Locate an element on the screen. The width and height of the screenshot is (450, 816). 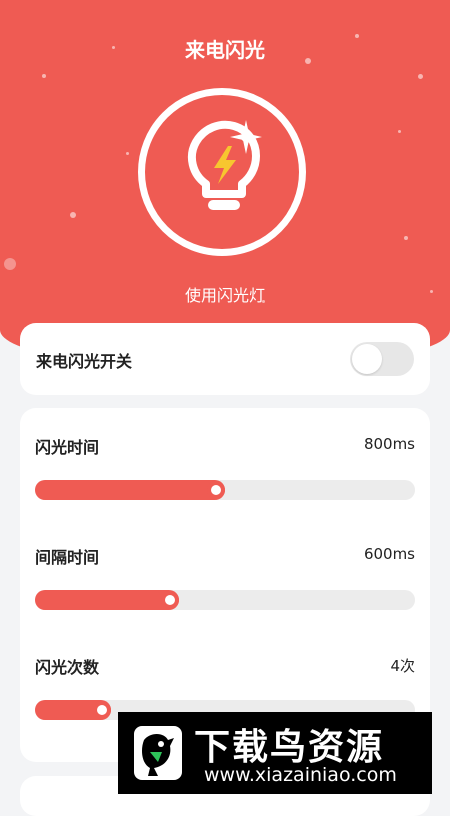
flash-switch-card: 来电闪光开关 is located at coordinates (225, 359).